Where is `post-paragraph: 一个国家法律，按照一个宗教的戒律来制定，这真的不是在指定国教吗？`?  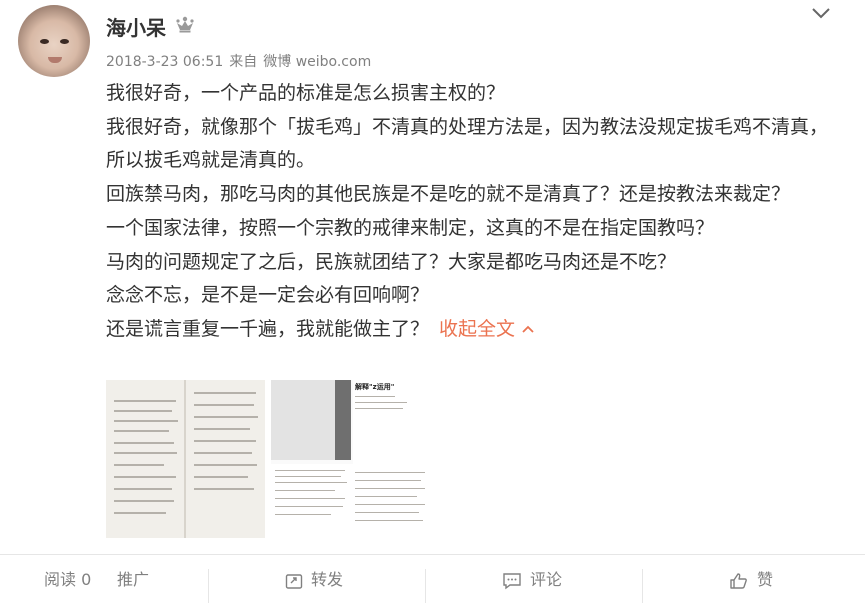
post-paragraph: 一个国家法律，按照一个宗教的戒律来制定，这真的不是在指定国教吗？ is located at coordinates (410, 227).